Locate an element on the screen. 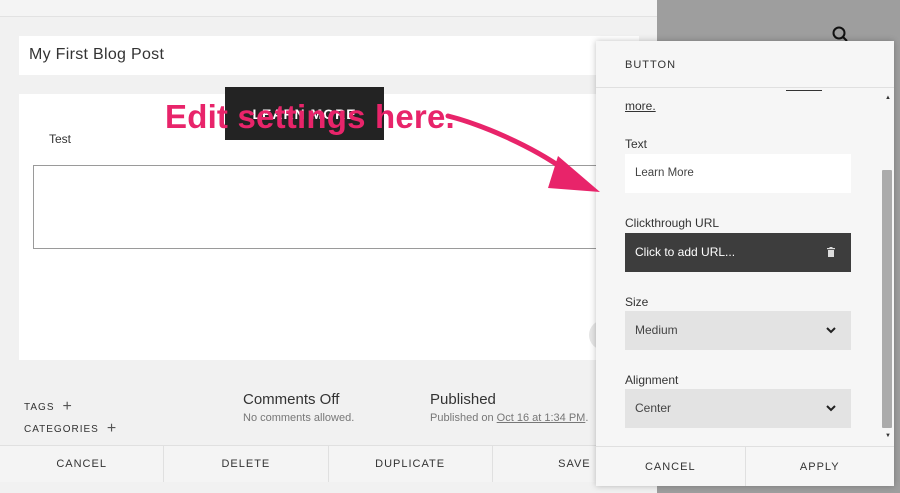 The height and width of the screenshot is (493, 900). taxonomy-section: TAGS + CATEGORIES + is located at coordinates (70, 418).